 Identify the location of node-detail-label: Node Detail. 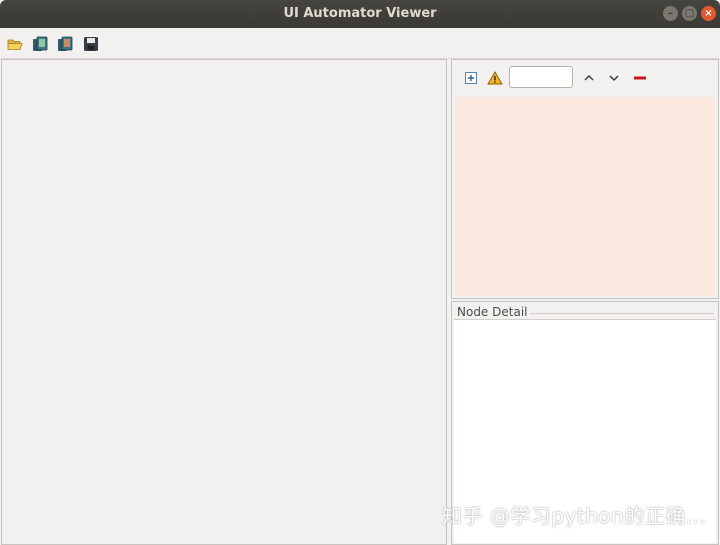
(492, 312).